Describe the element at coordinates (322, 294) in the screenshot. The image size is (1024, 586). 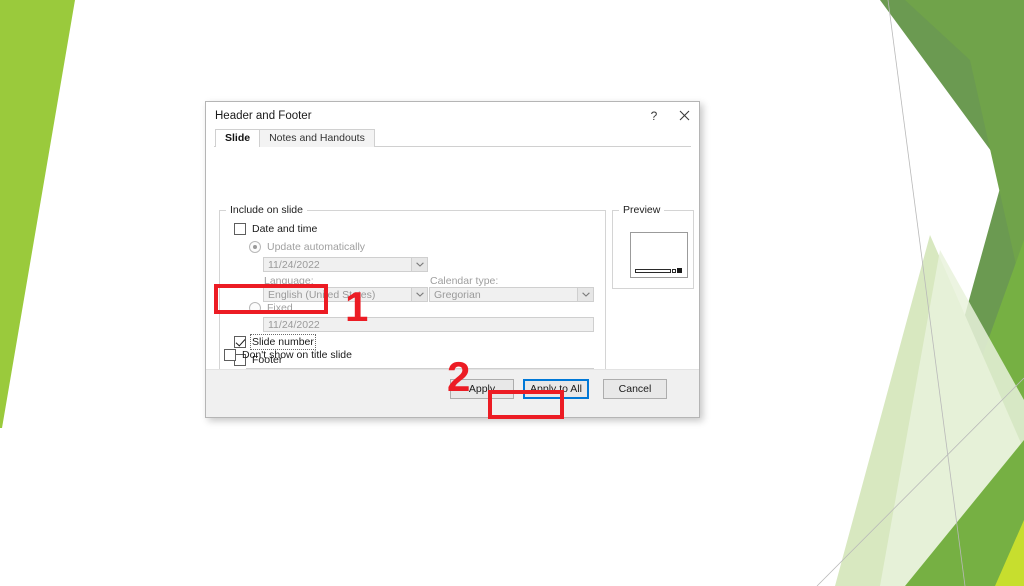
I see `language-value: English (United States)` at that location.